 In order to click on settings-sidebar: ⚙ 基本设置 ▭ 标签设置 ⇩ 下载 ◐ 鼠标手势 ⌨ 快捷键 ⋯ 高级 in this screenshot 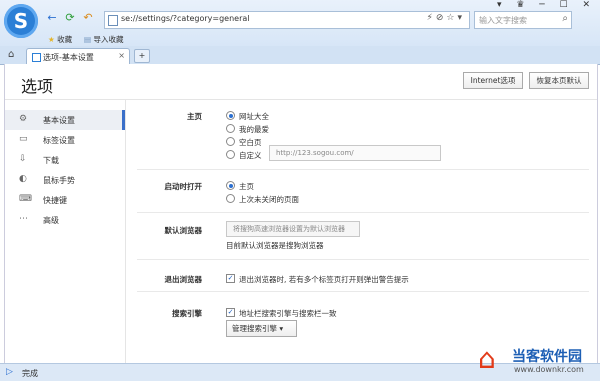, I will do `click(65, 231)`.